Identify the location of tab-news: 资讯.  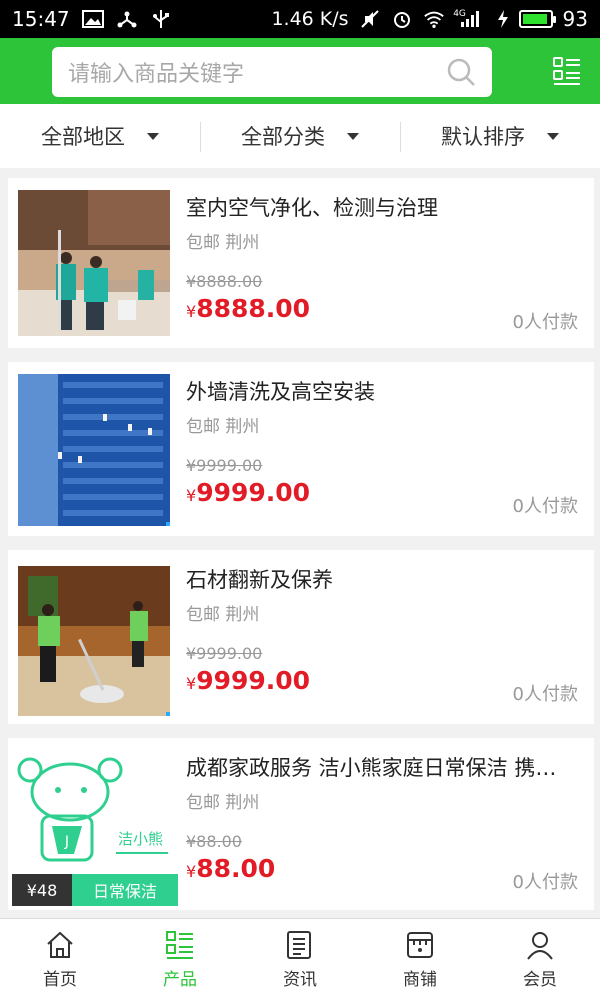
(300, 959).